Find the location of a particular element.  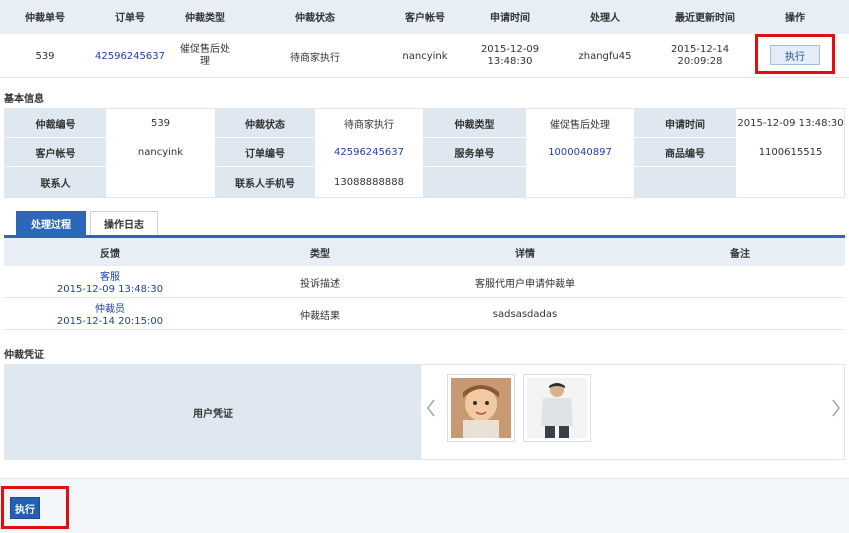

evidence-title: 仲裁凭证 is located at coordinates (24, 355).